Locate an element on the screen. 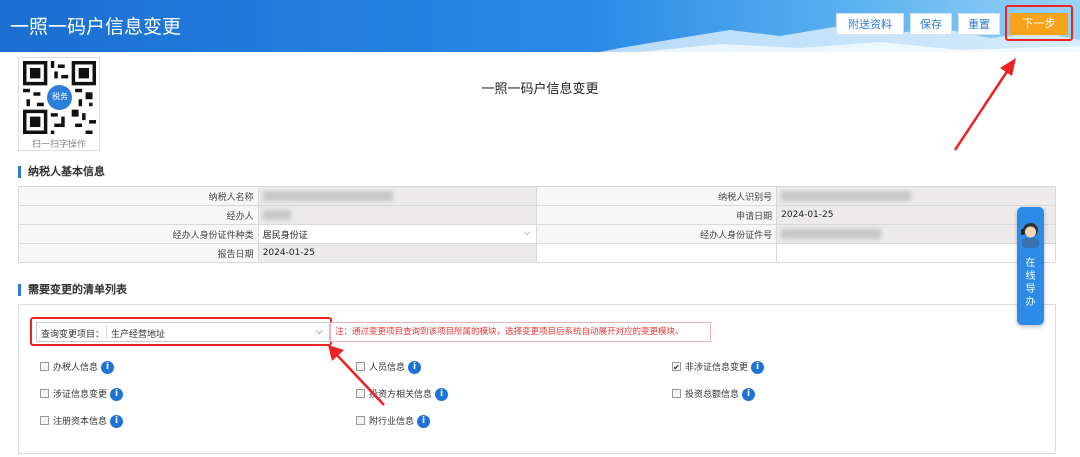 The width and height of the screenshot is (1080, 457). online-guide-label: 在线导办 is located at coordinates (1030, 283).